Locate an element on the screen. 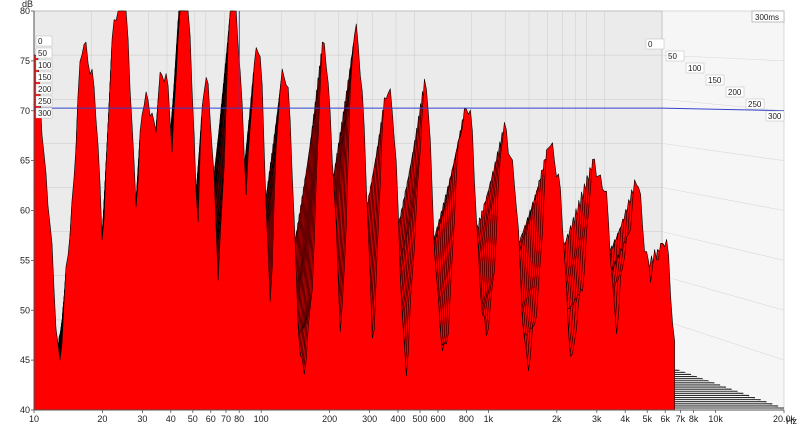 This screenshot has height=427, width=800. time-label-left: 50 is located at coordinates (42, 53).